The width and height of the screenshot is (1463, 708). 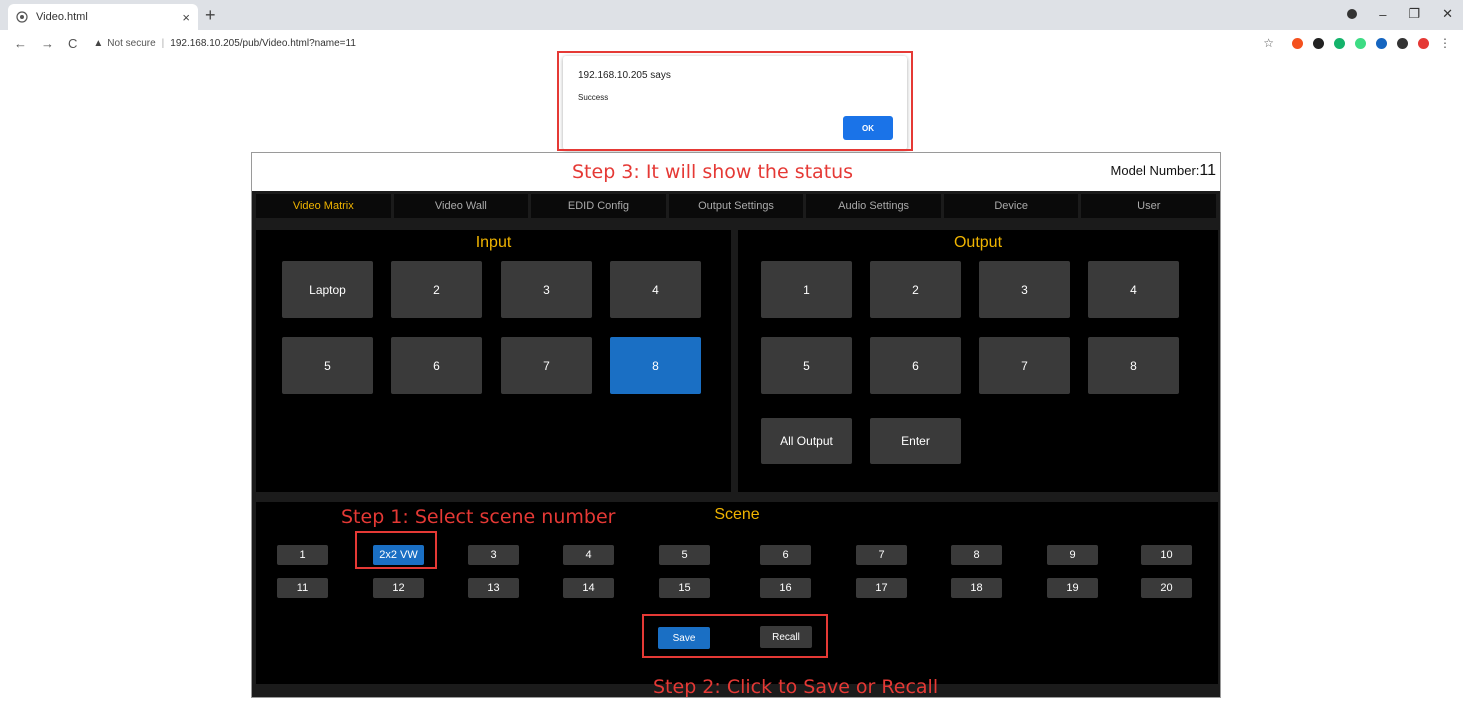 What do you see at coordinates (436, 289) in the screenshot?
I see `input-button: 2` at bounding box center [436, 289].